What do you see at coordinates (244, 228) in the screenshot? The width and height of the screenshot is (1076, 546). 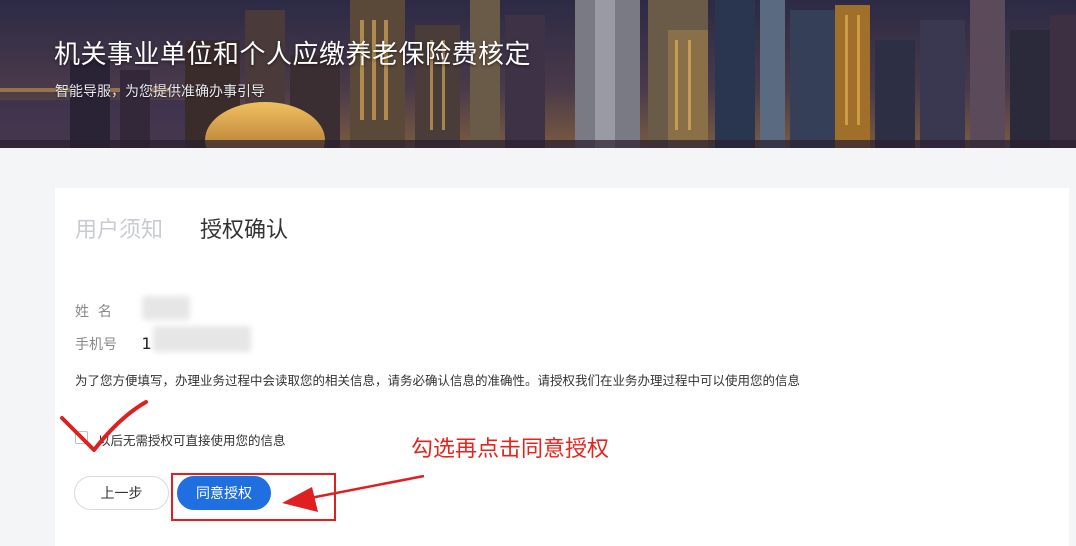 I see `tab-authorization-confirm: 授权确认` at bounding box center [244, 228].